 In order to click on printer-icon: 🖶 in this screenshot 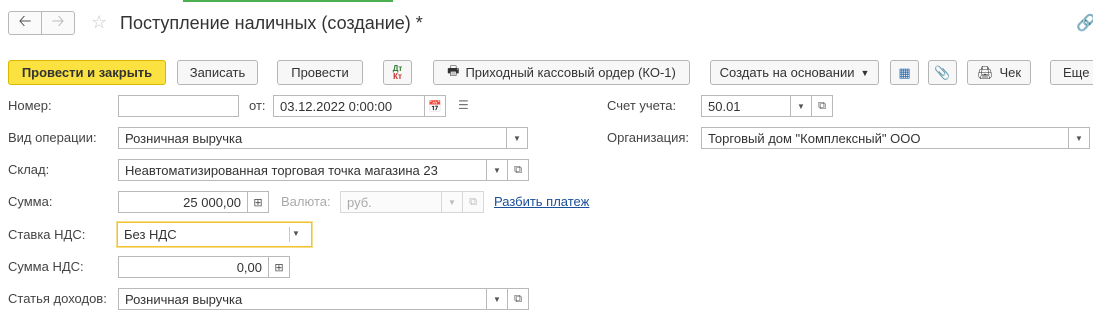, I will do `click(453, 70)`.